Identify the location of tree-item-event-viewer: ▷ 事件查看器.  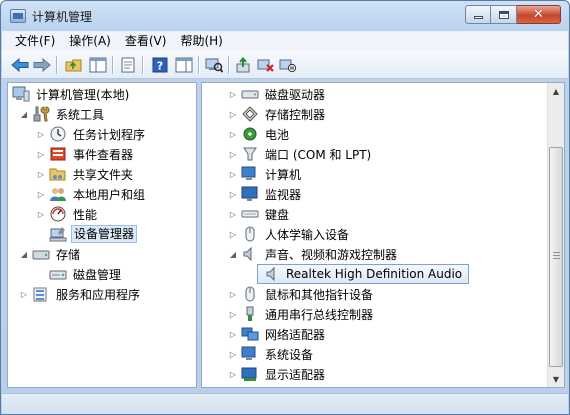
(85, 154).